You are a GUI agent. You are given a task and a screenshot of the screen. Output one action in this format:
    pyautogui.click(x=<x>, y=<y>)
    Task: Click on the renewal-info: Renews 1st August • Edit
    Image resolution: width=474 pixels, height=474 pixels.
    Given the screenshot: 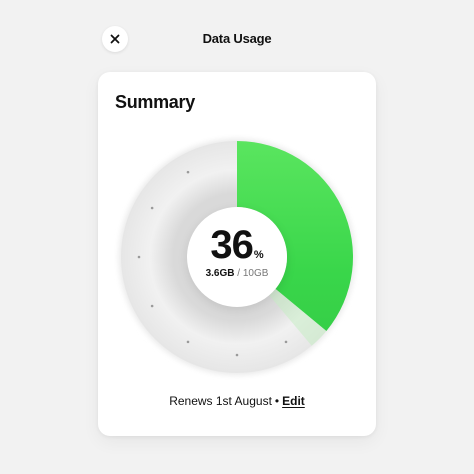 What is the action you would take?
    pyautogui.click(x=237, y=401)
    